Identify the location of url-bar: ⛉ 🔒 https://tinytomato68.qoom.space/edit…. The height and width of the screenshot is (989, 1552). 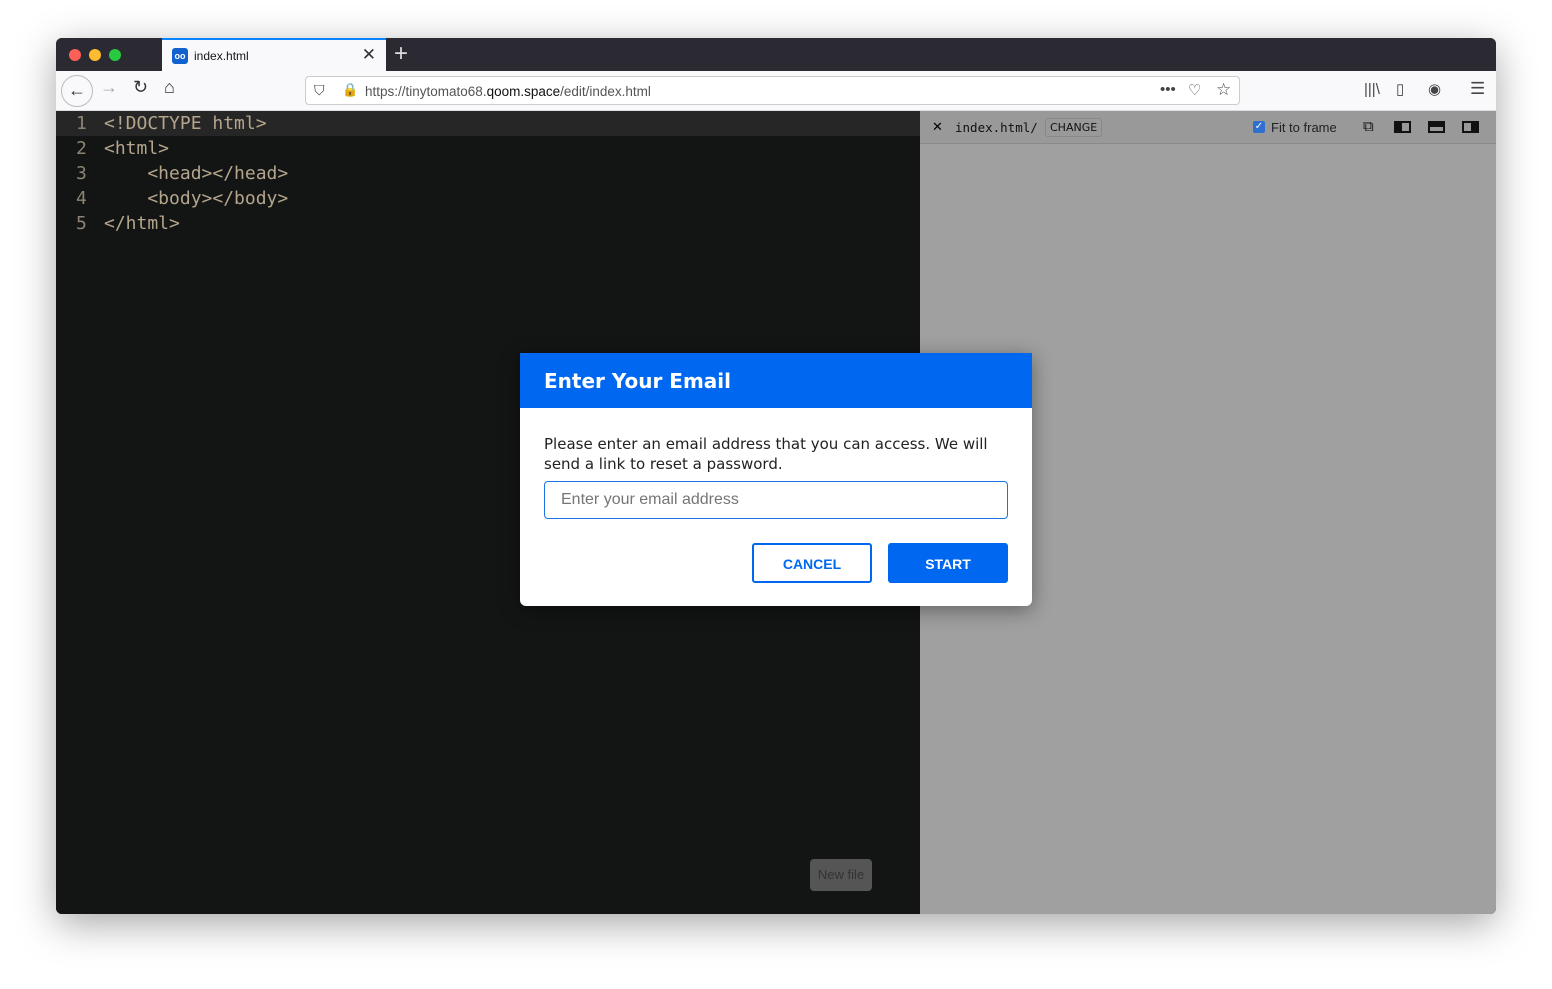
(772, 90).